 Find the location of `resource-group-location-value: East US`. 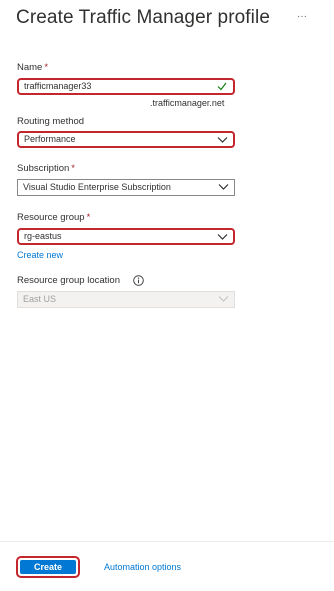

resource-group-location-value: East US is located at coordinates (40, 299).